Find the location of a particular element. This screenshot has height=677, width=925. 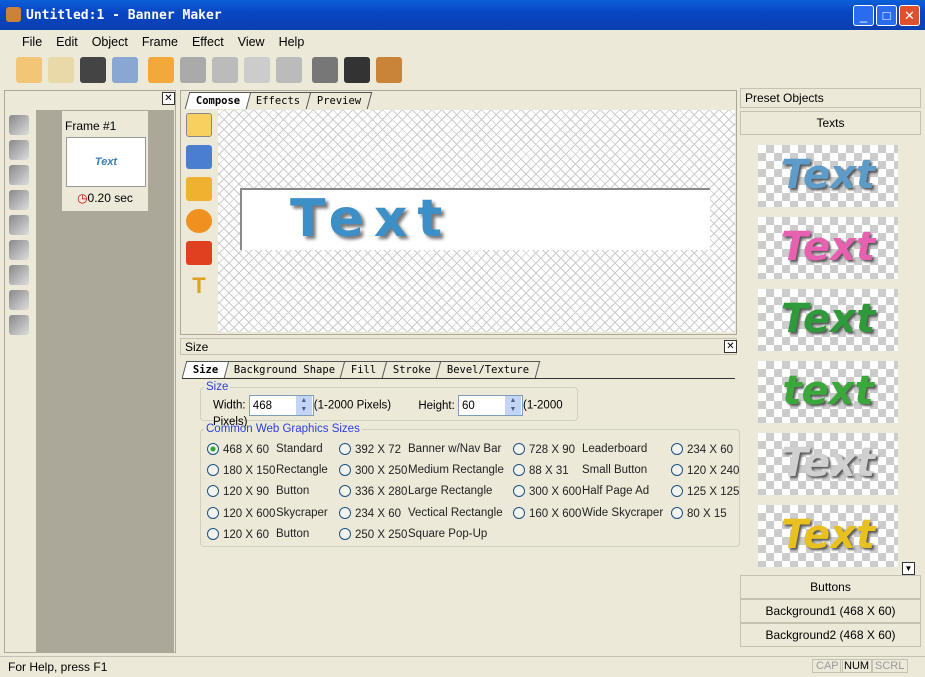

new-icon is located at coordinates (29, 70).